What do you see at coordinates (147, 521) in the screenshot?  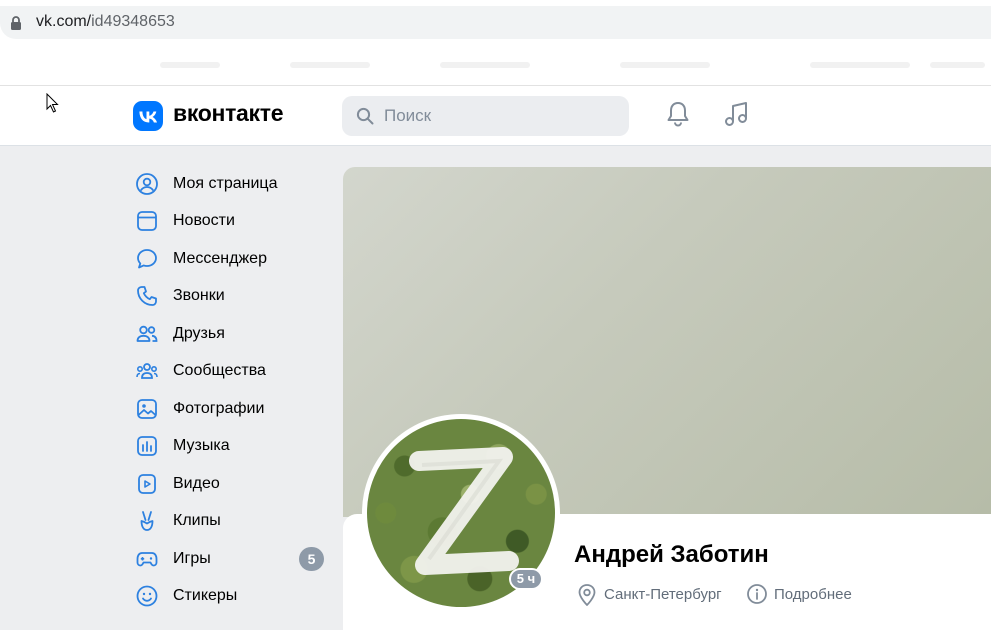 I see `clips-icon` at bounding box center [147, 521].